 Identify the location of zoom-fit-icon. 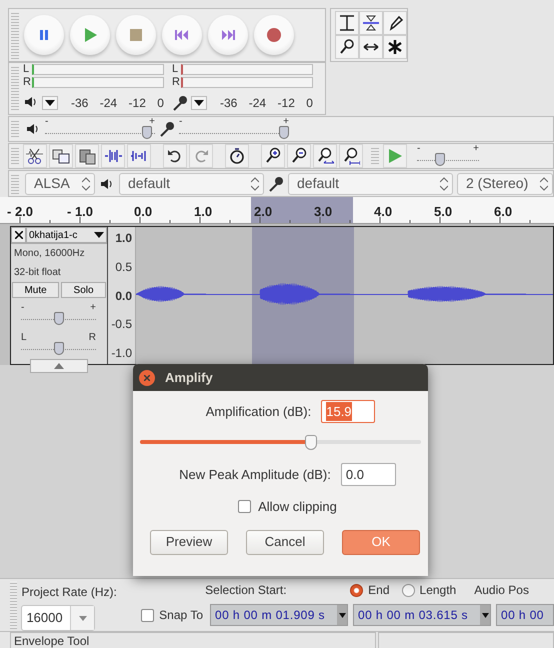
(351, 156).